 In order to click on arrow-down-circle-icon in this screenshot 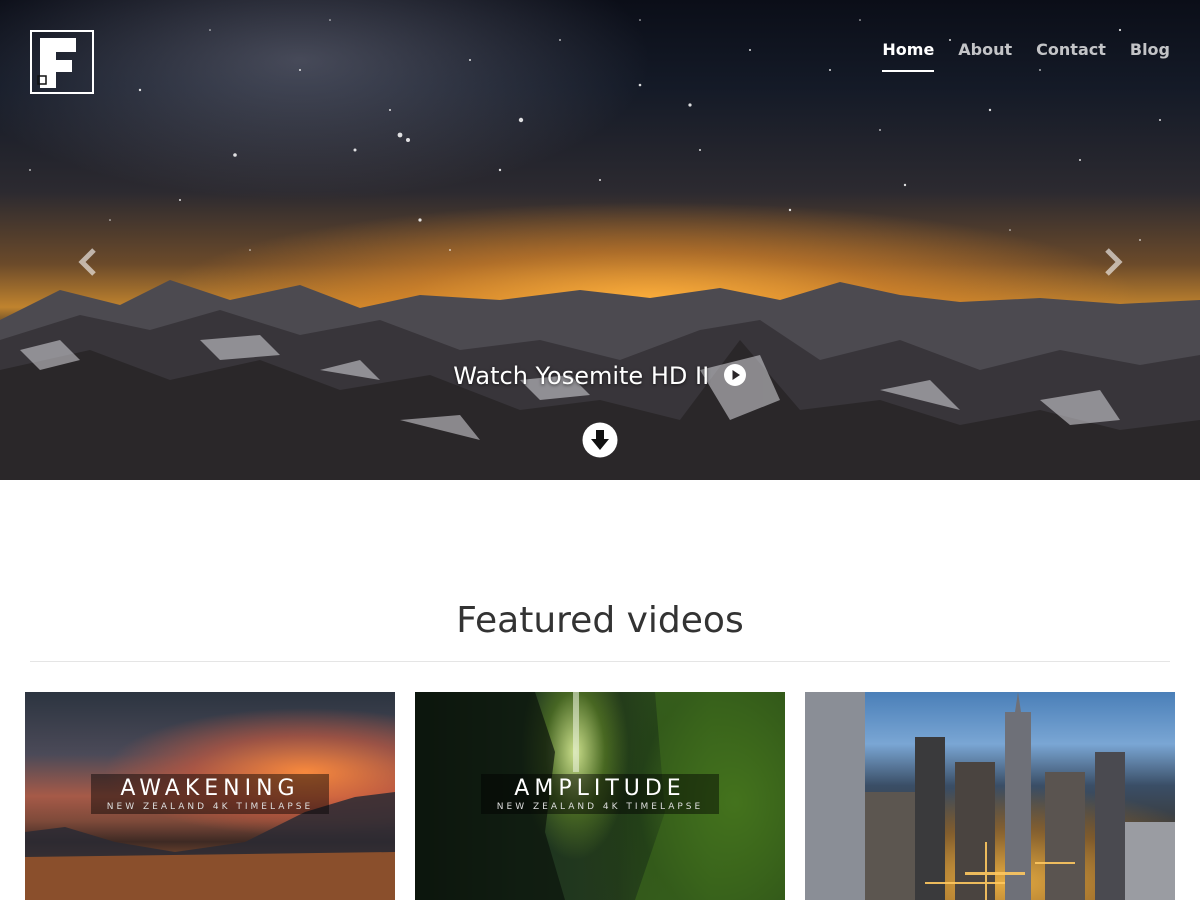, I will do `click(600, 440)`.